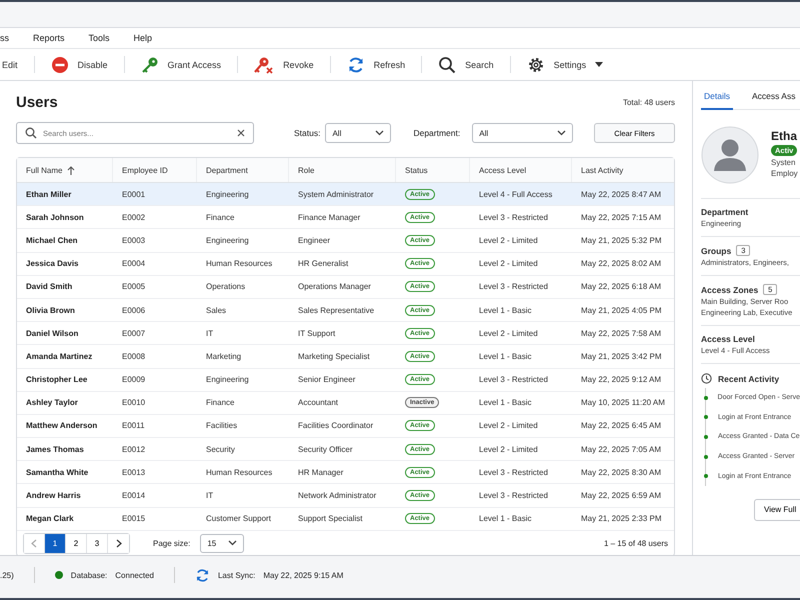 The width and height of the screenshot is (800, 600). I want to click on table-cell-text: E0003, so click(133, 240).